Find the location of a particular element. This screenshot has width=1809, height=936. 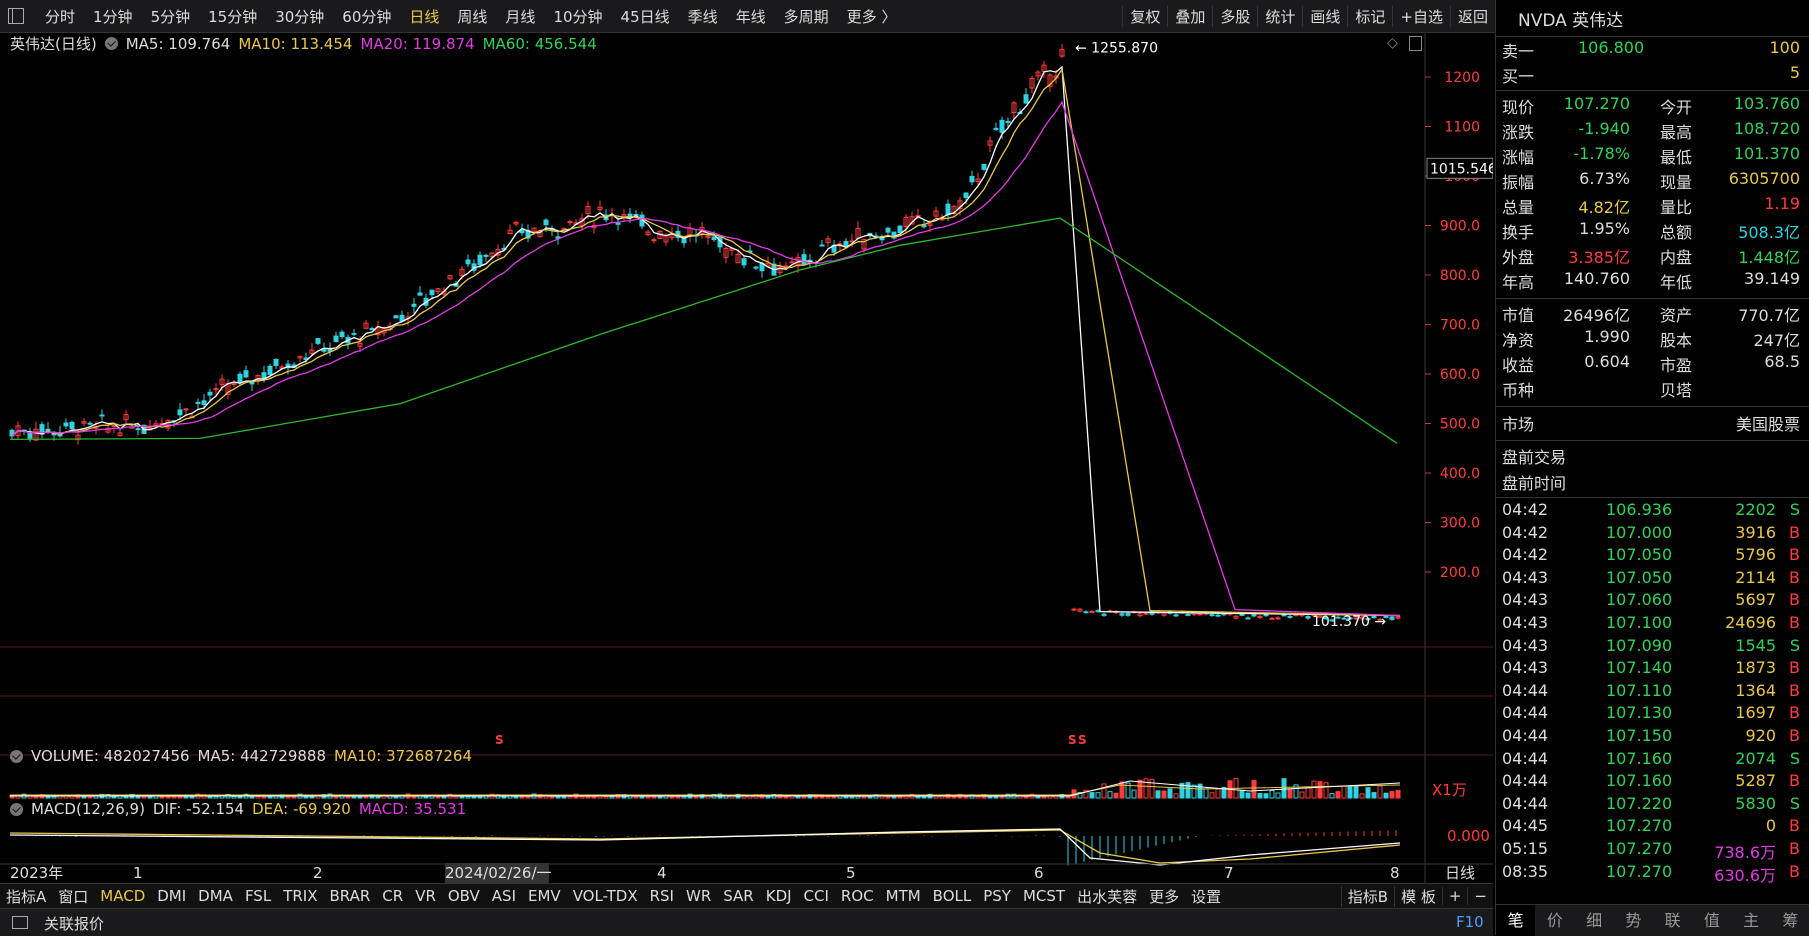

panel-tab-1: 价 is located at coordinates (1554, 920).